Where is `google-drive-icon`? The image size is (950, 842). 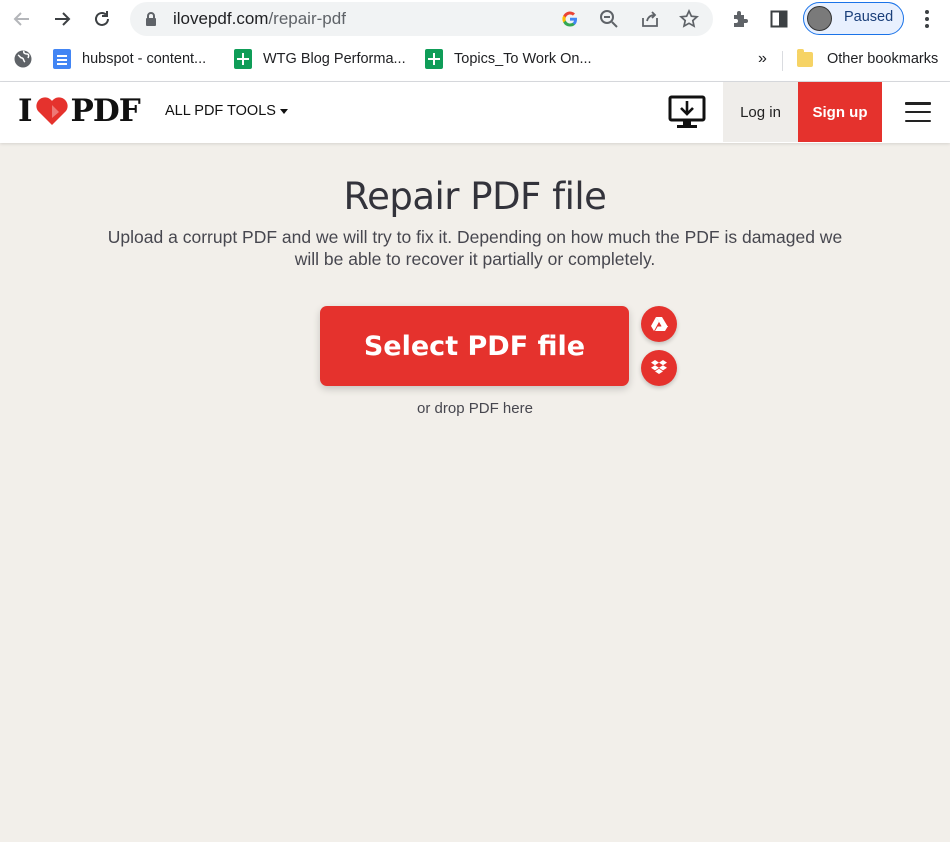
google-drive-icon is located at coordinates (659, 324).